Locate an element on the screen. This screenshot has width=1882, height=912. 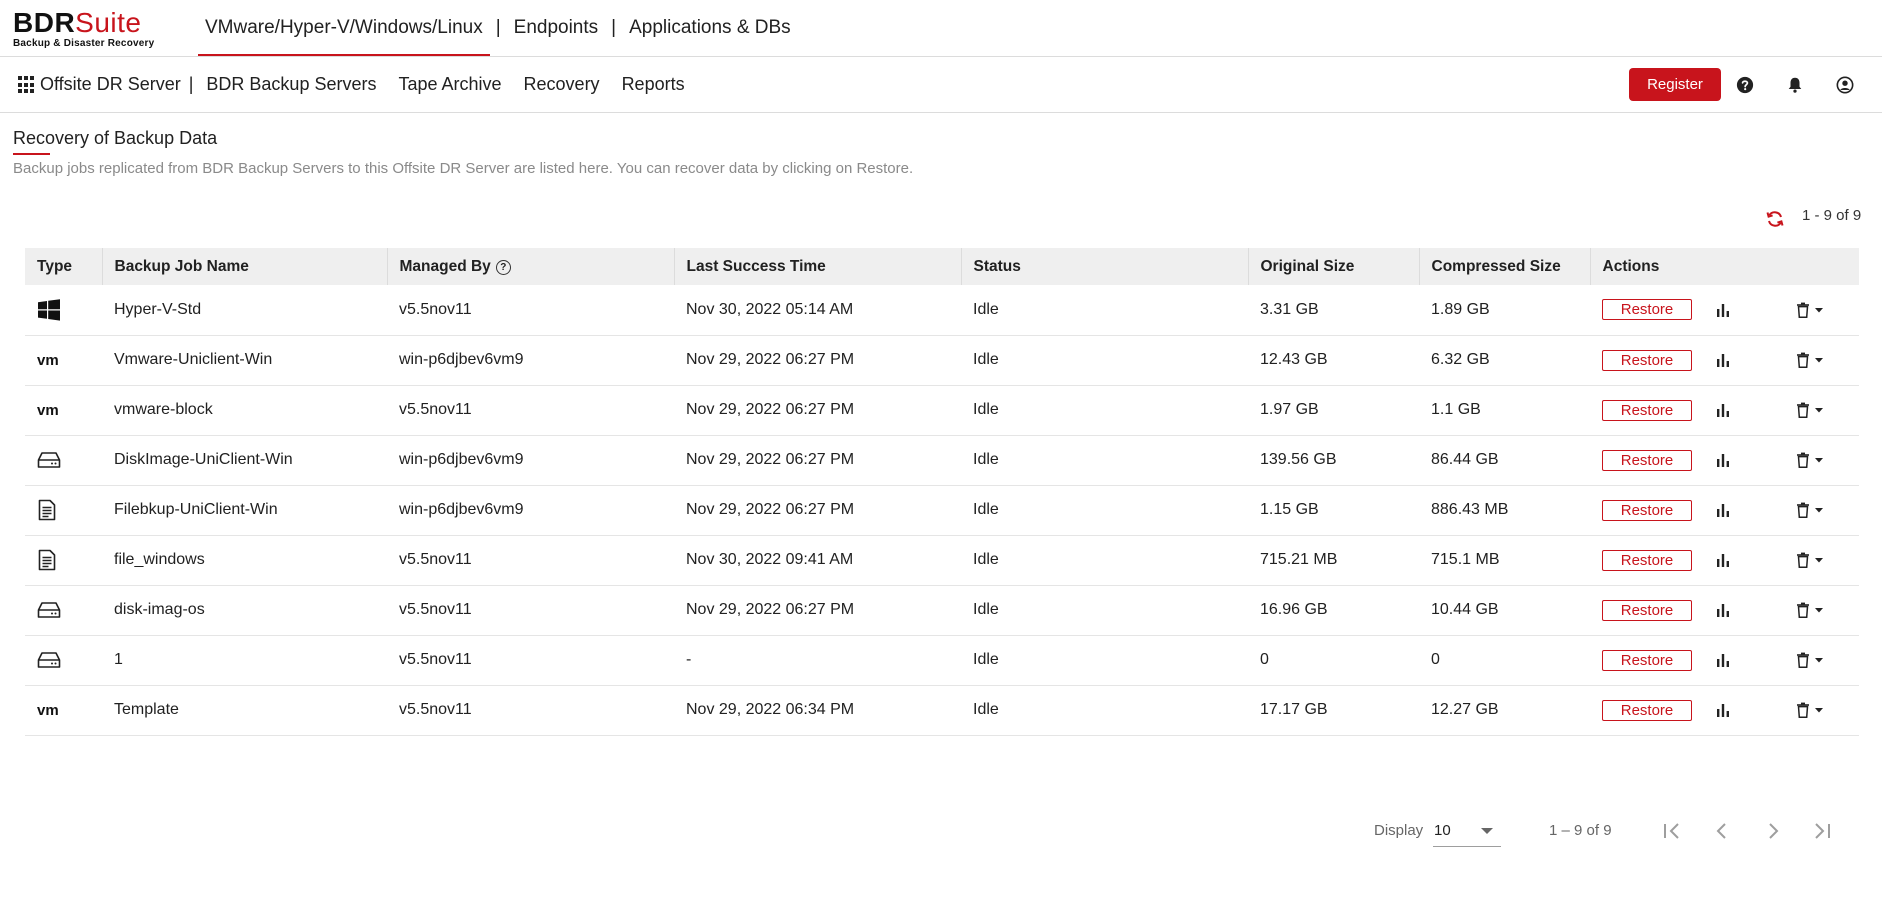
col-header-last-success-time: Last Success Time is located at coordinates (818, 266).